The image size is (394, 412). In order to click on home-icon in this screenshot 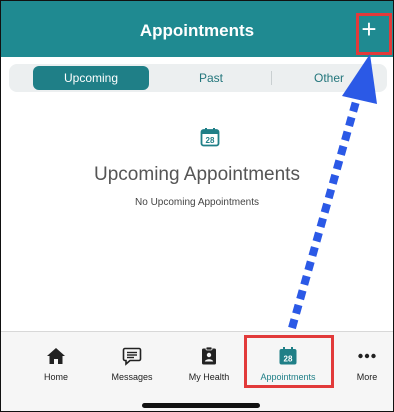, I will do `click(56, 356)`.